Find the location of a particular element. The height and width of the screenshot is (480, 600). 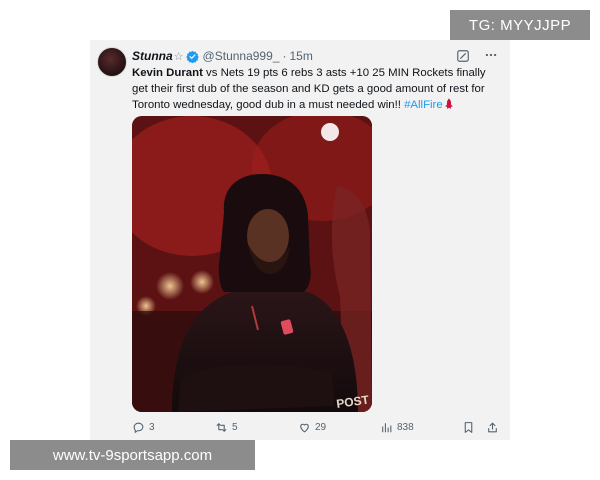

like-count: 29 is located at coordinates (321, 427).